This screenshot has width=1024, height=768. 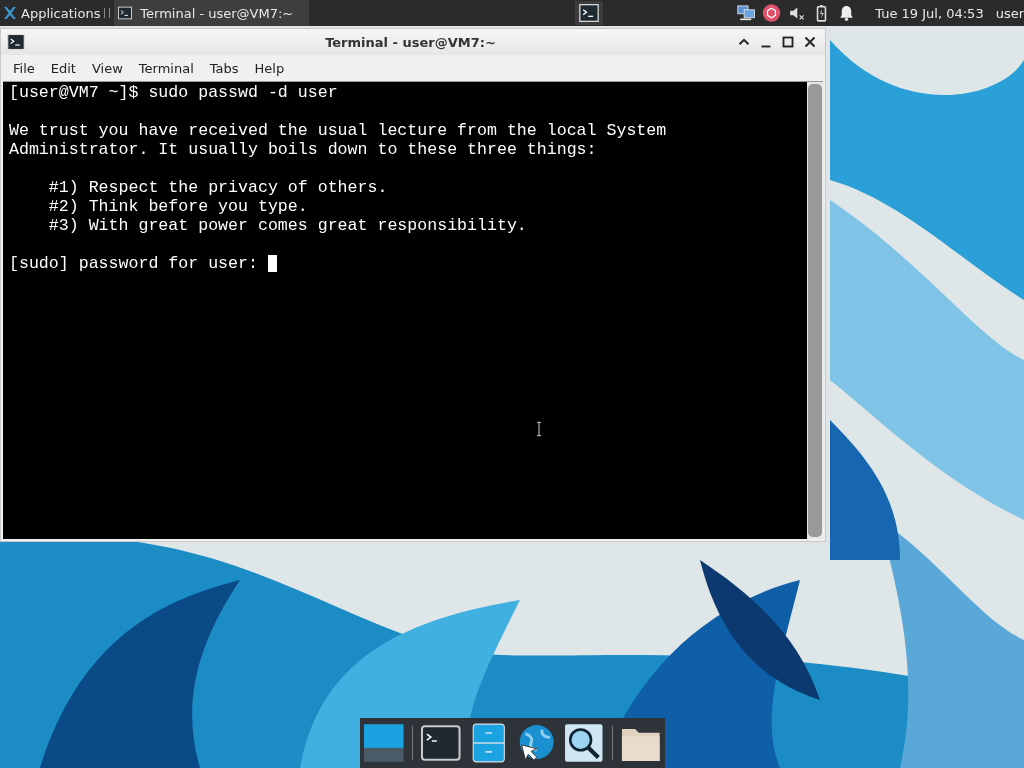 What do you see at coordinates (133, 263) in the screenshot?
I see `terminal-text: [sudo] password for user:` at bounding box center [133, 263].